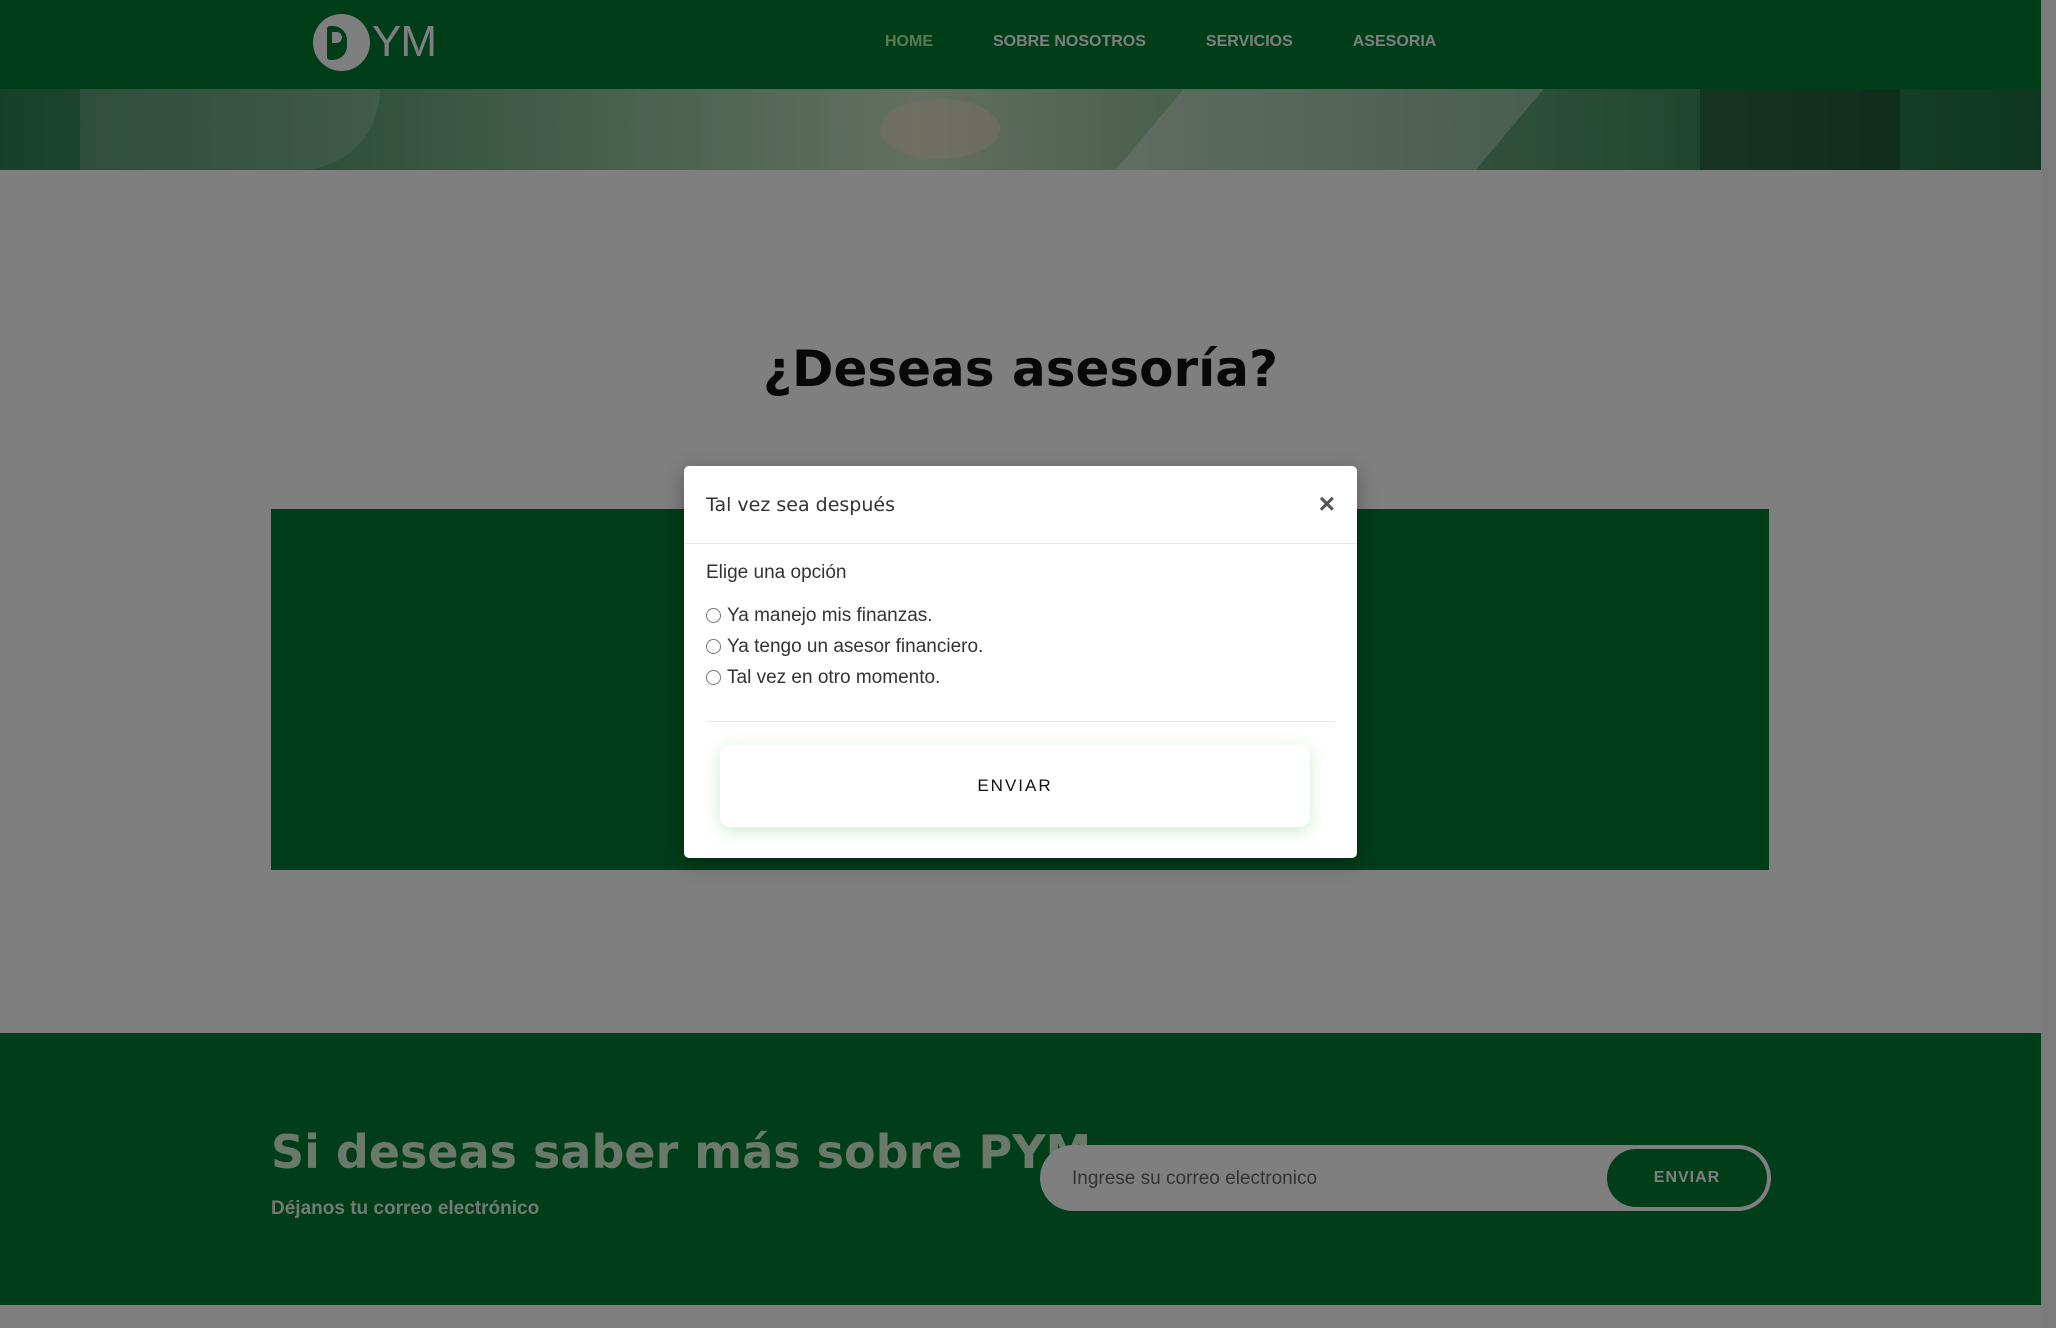 This screenshot has height=1328, width=2056. What do you see at coordinates (830, 615) in the screenshot?
I see `option-label: Ya manejo mis finanzas.` at bounding box center [830, 615].